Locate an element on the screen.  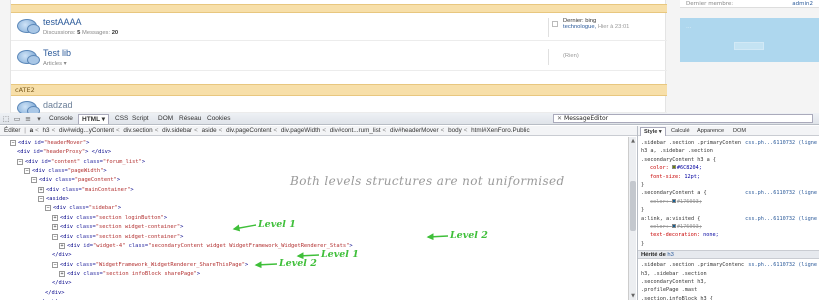
highlighted-widget-button is located at coordinates (749, 46).